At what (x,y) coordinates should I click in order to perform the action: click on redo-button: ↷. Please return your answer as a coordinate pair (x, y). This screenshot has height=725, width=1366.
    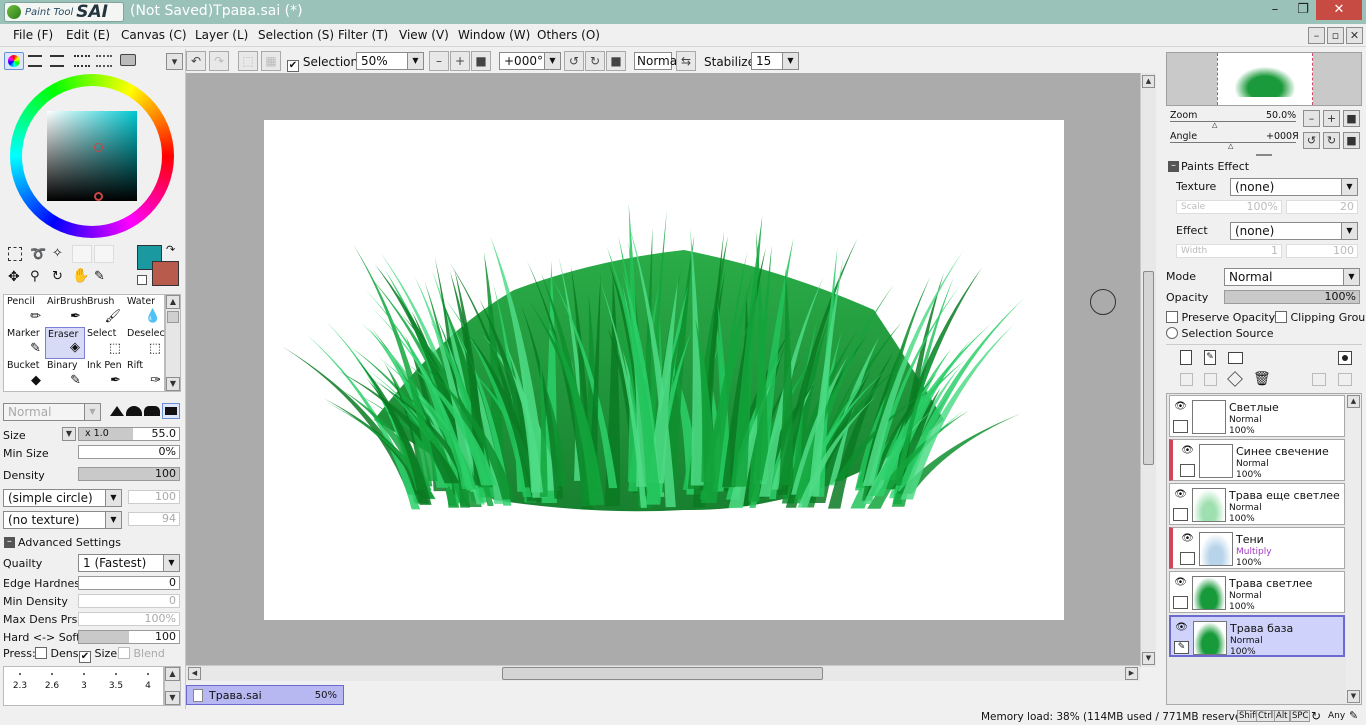
    Looking at the image, I should click on (219, 61).